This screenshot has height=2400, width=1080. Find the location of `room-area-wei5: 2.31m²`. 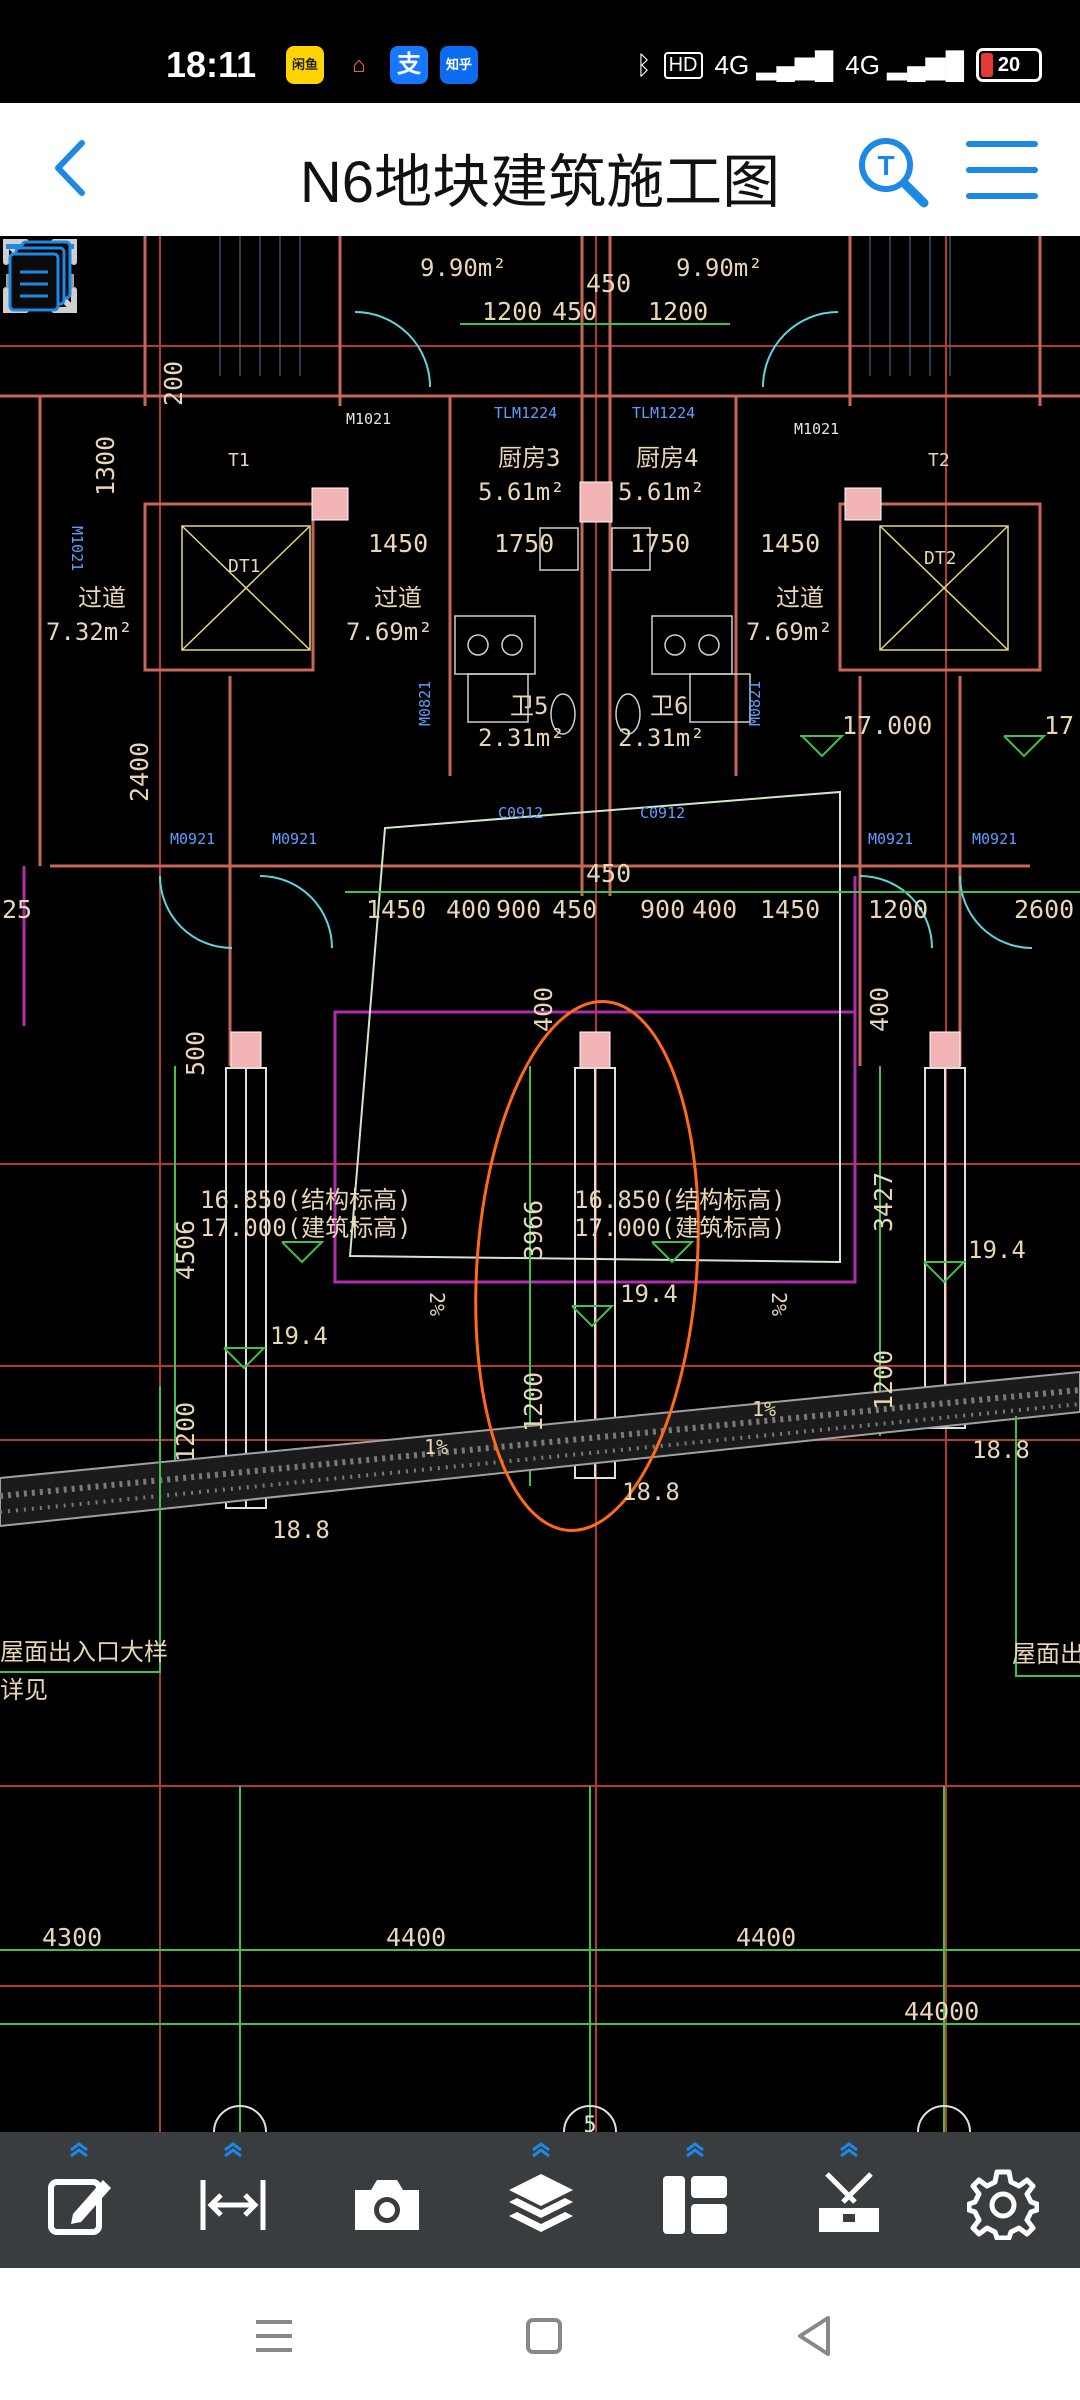

room-area-wei5: 2.31m² is located at coordinates (521, 738).